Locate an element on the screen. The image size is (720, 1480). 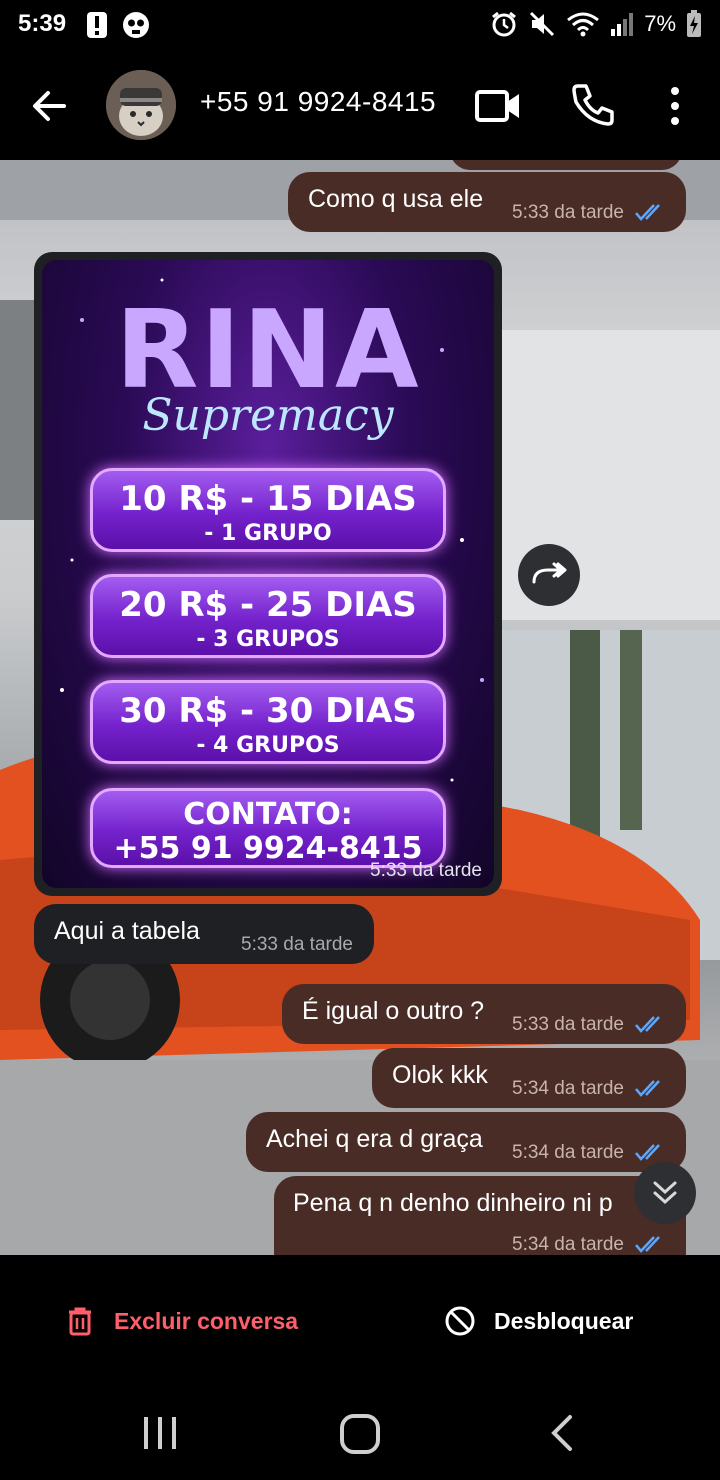
plan-card: 30 R$ - 30 DIAS - 4 GRUPOS is located at coordinates (268, 722).